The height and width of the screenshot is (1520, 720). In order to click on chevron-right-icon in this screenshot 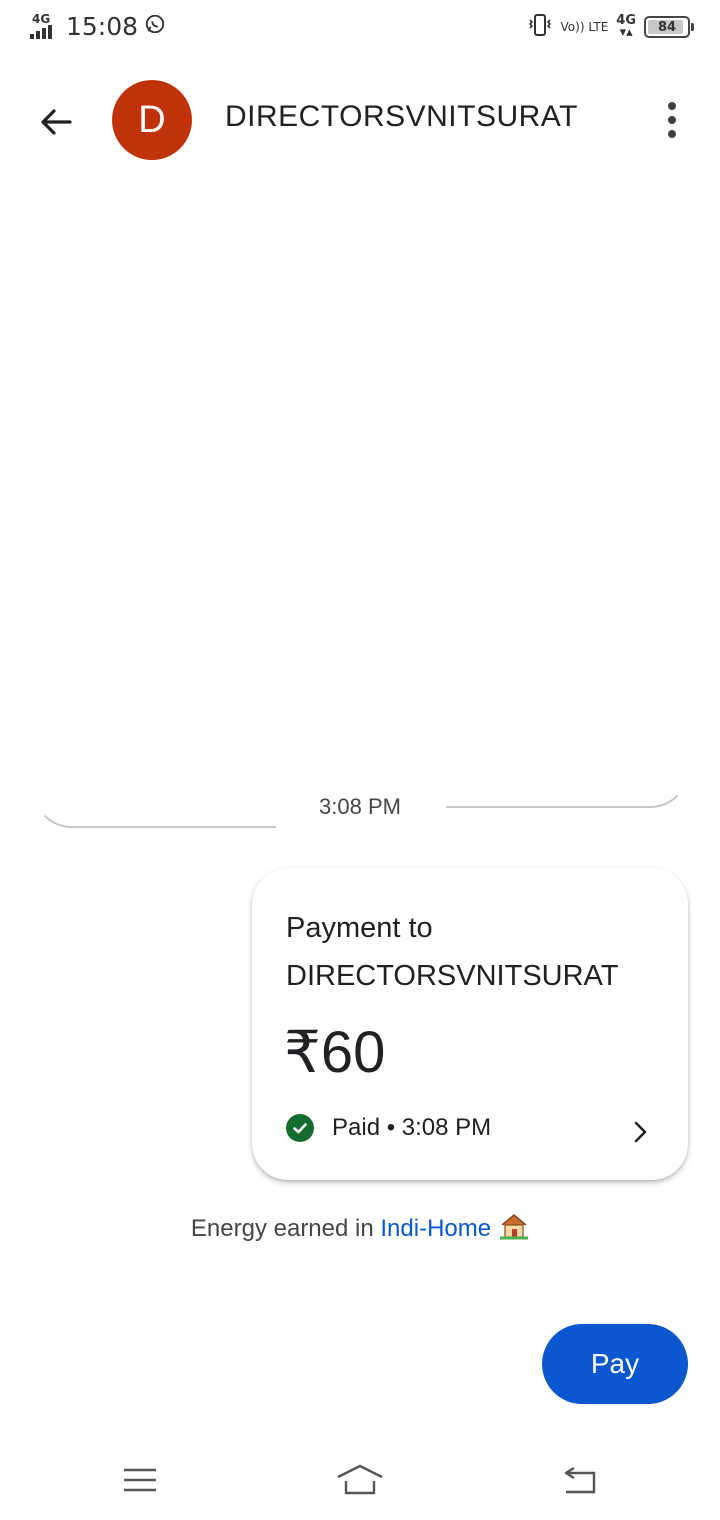, I will do `click(640, 1132)`.